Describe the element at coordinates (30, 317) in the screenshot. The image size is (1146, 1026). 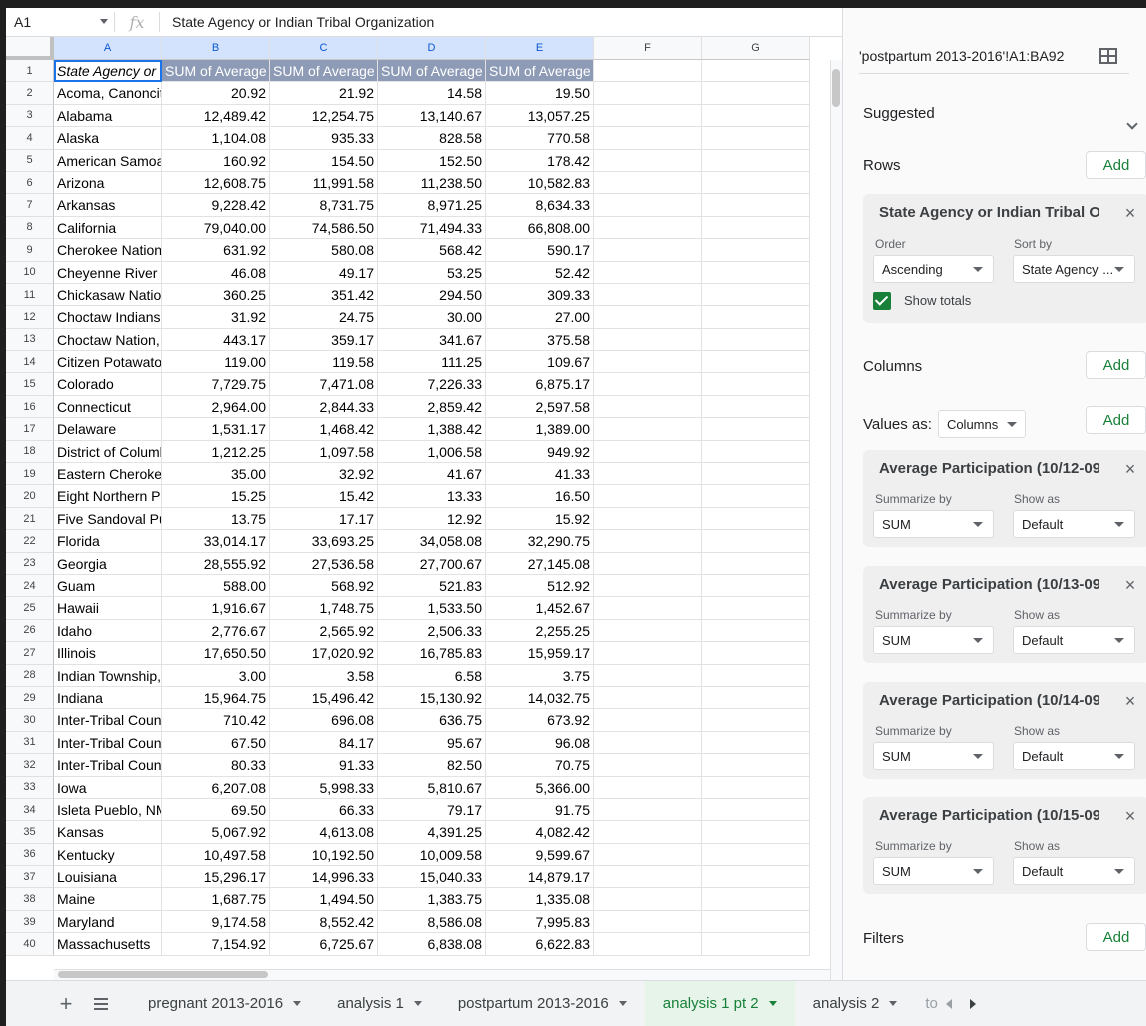
I see `row-number: 12` at that location.